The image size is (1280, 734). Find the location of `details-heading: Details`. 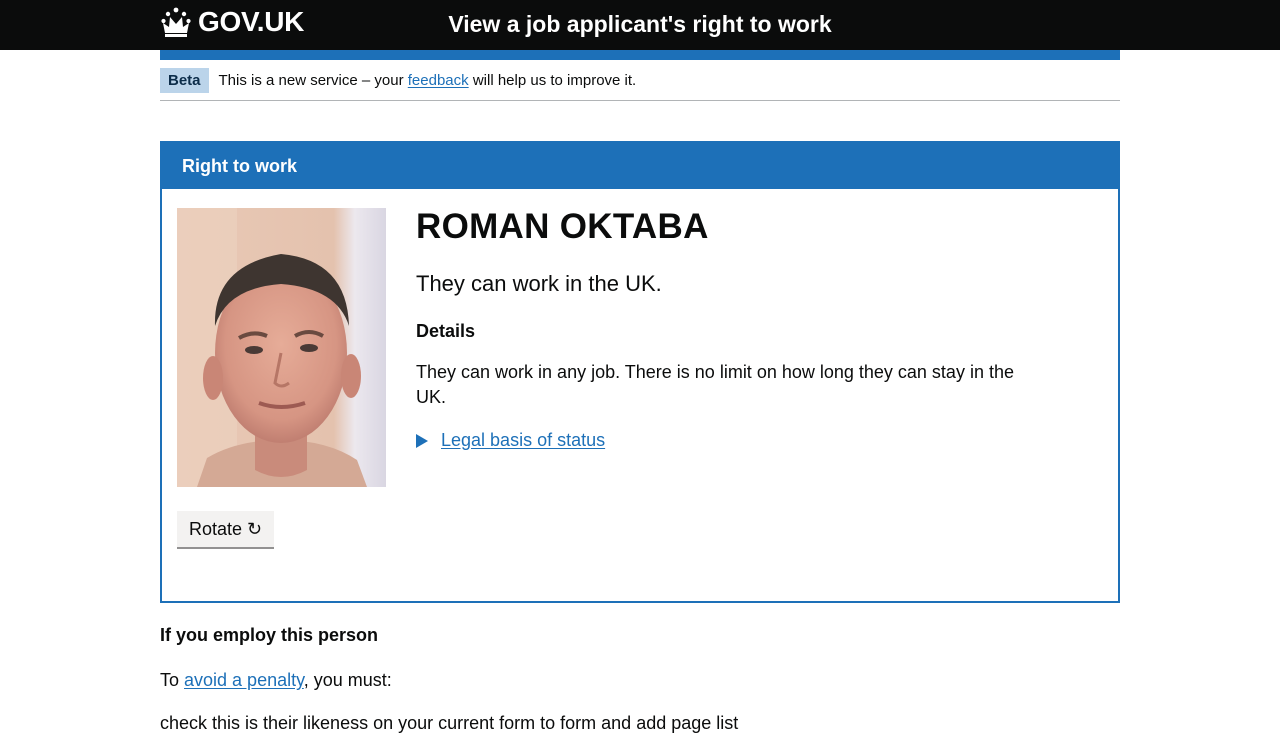

details-heading: Details is located at coordinates (446, 331).